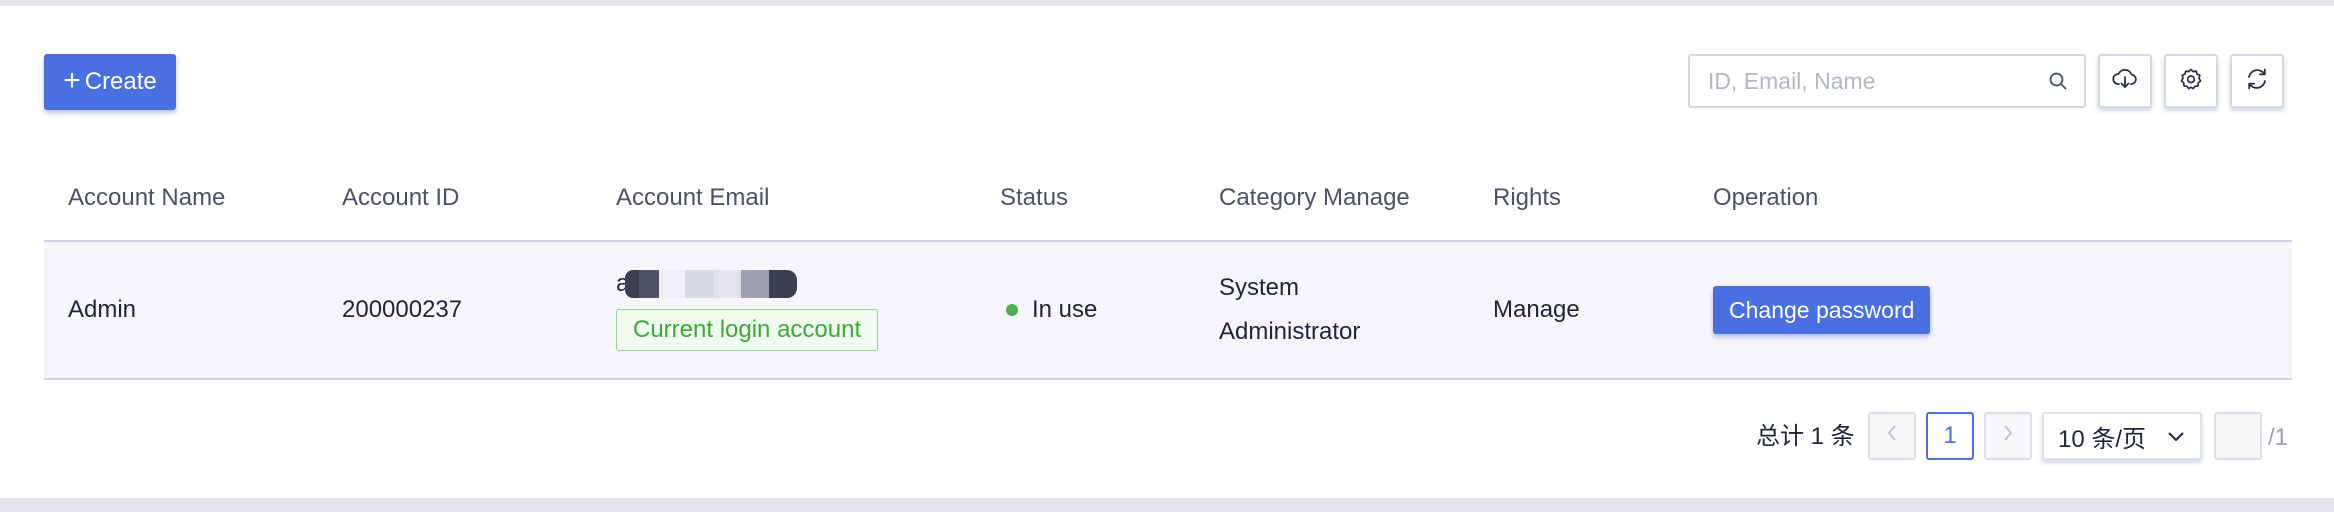 The width and height of the screenshot is (2334, 512). I want to click on export-button, so click(2125, 81).